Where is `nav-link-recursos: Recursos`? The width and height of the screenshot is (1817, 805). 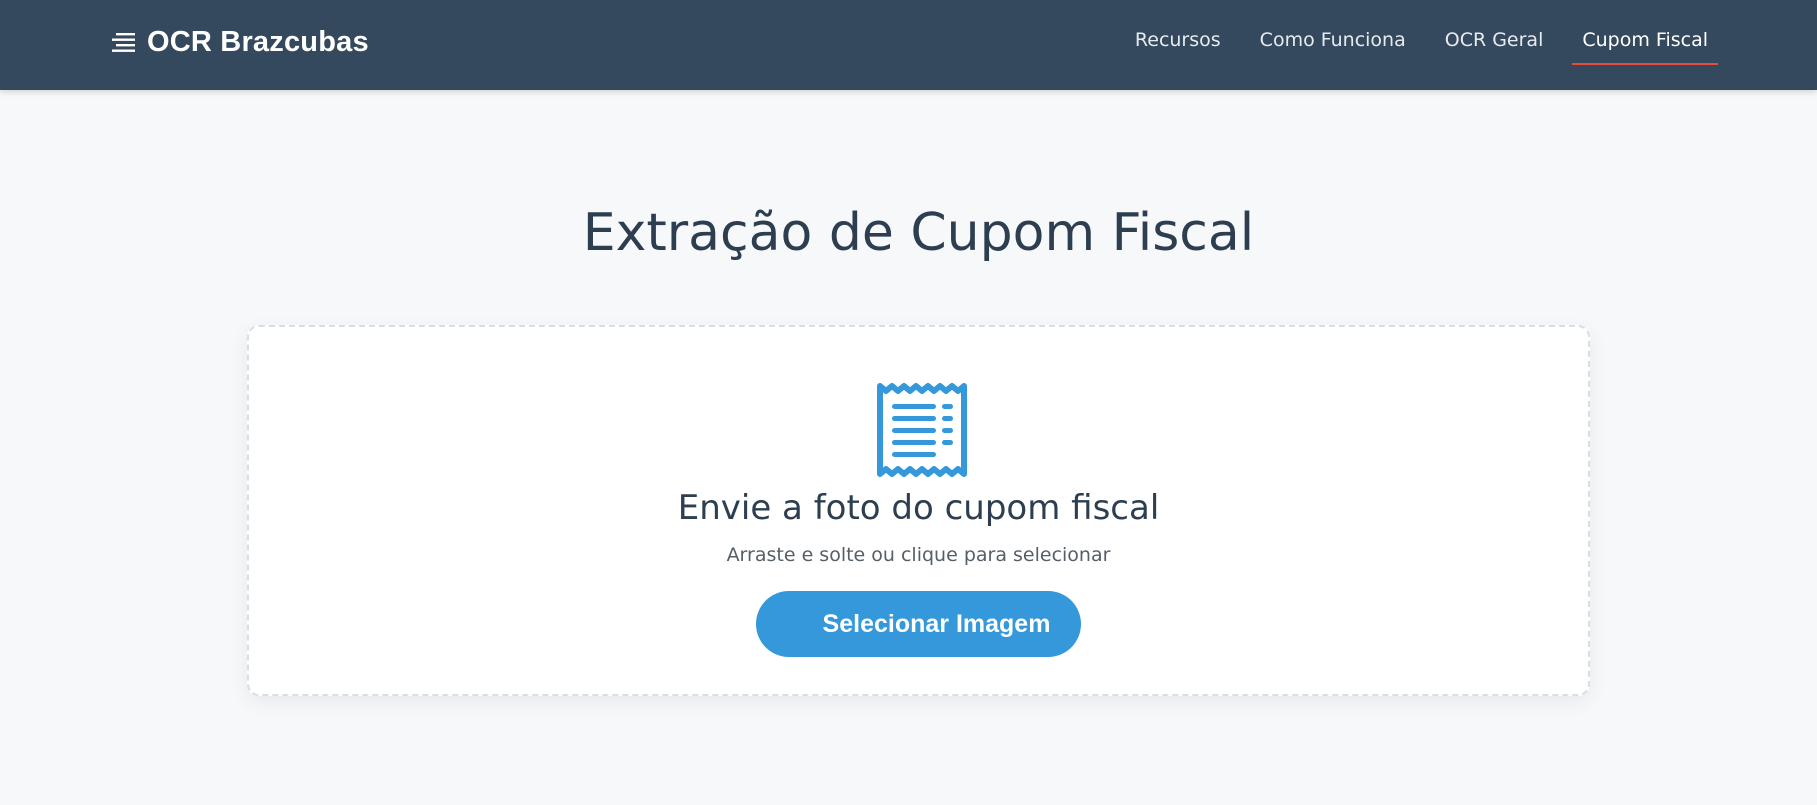 nav-link-recursos: Recursos is located at coordinates (1178, 40).